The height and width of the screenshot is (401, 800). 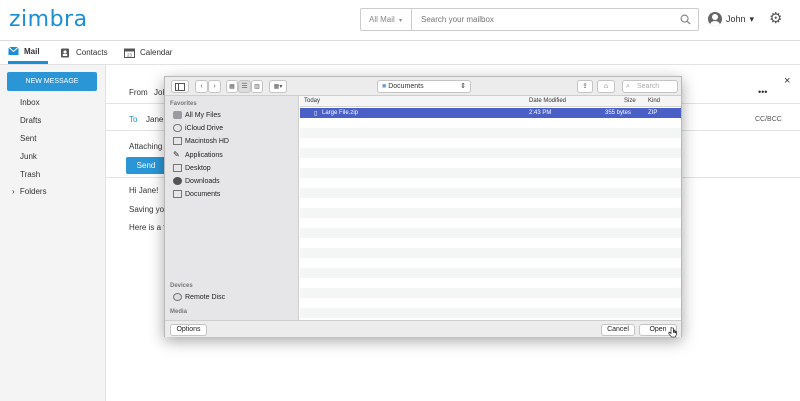 I want to click on desktop-icon, so click(x=177, y=168).